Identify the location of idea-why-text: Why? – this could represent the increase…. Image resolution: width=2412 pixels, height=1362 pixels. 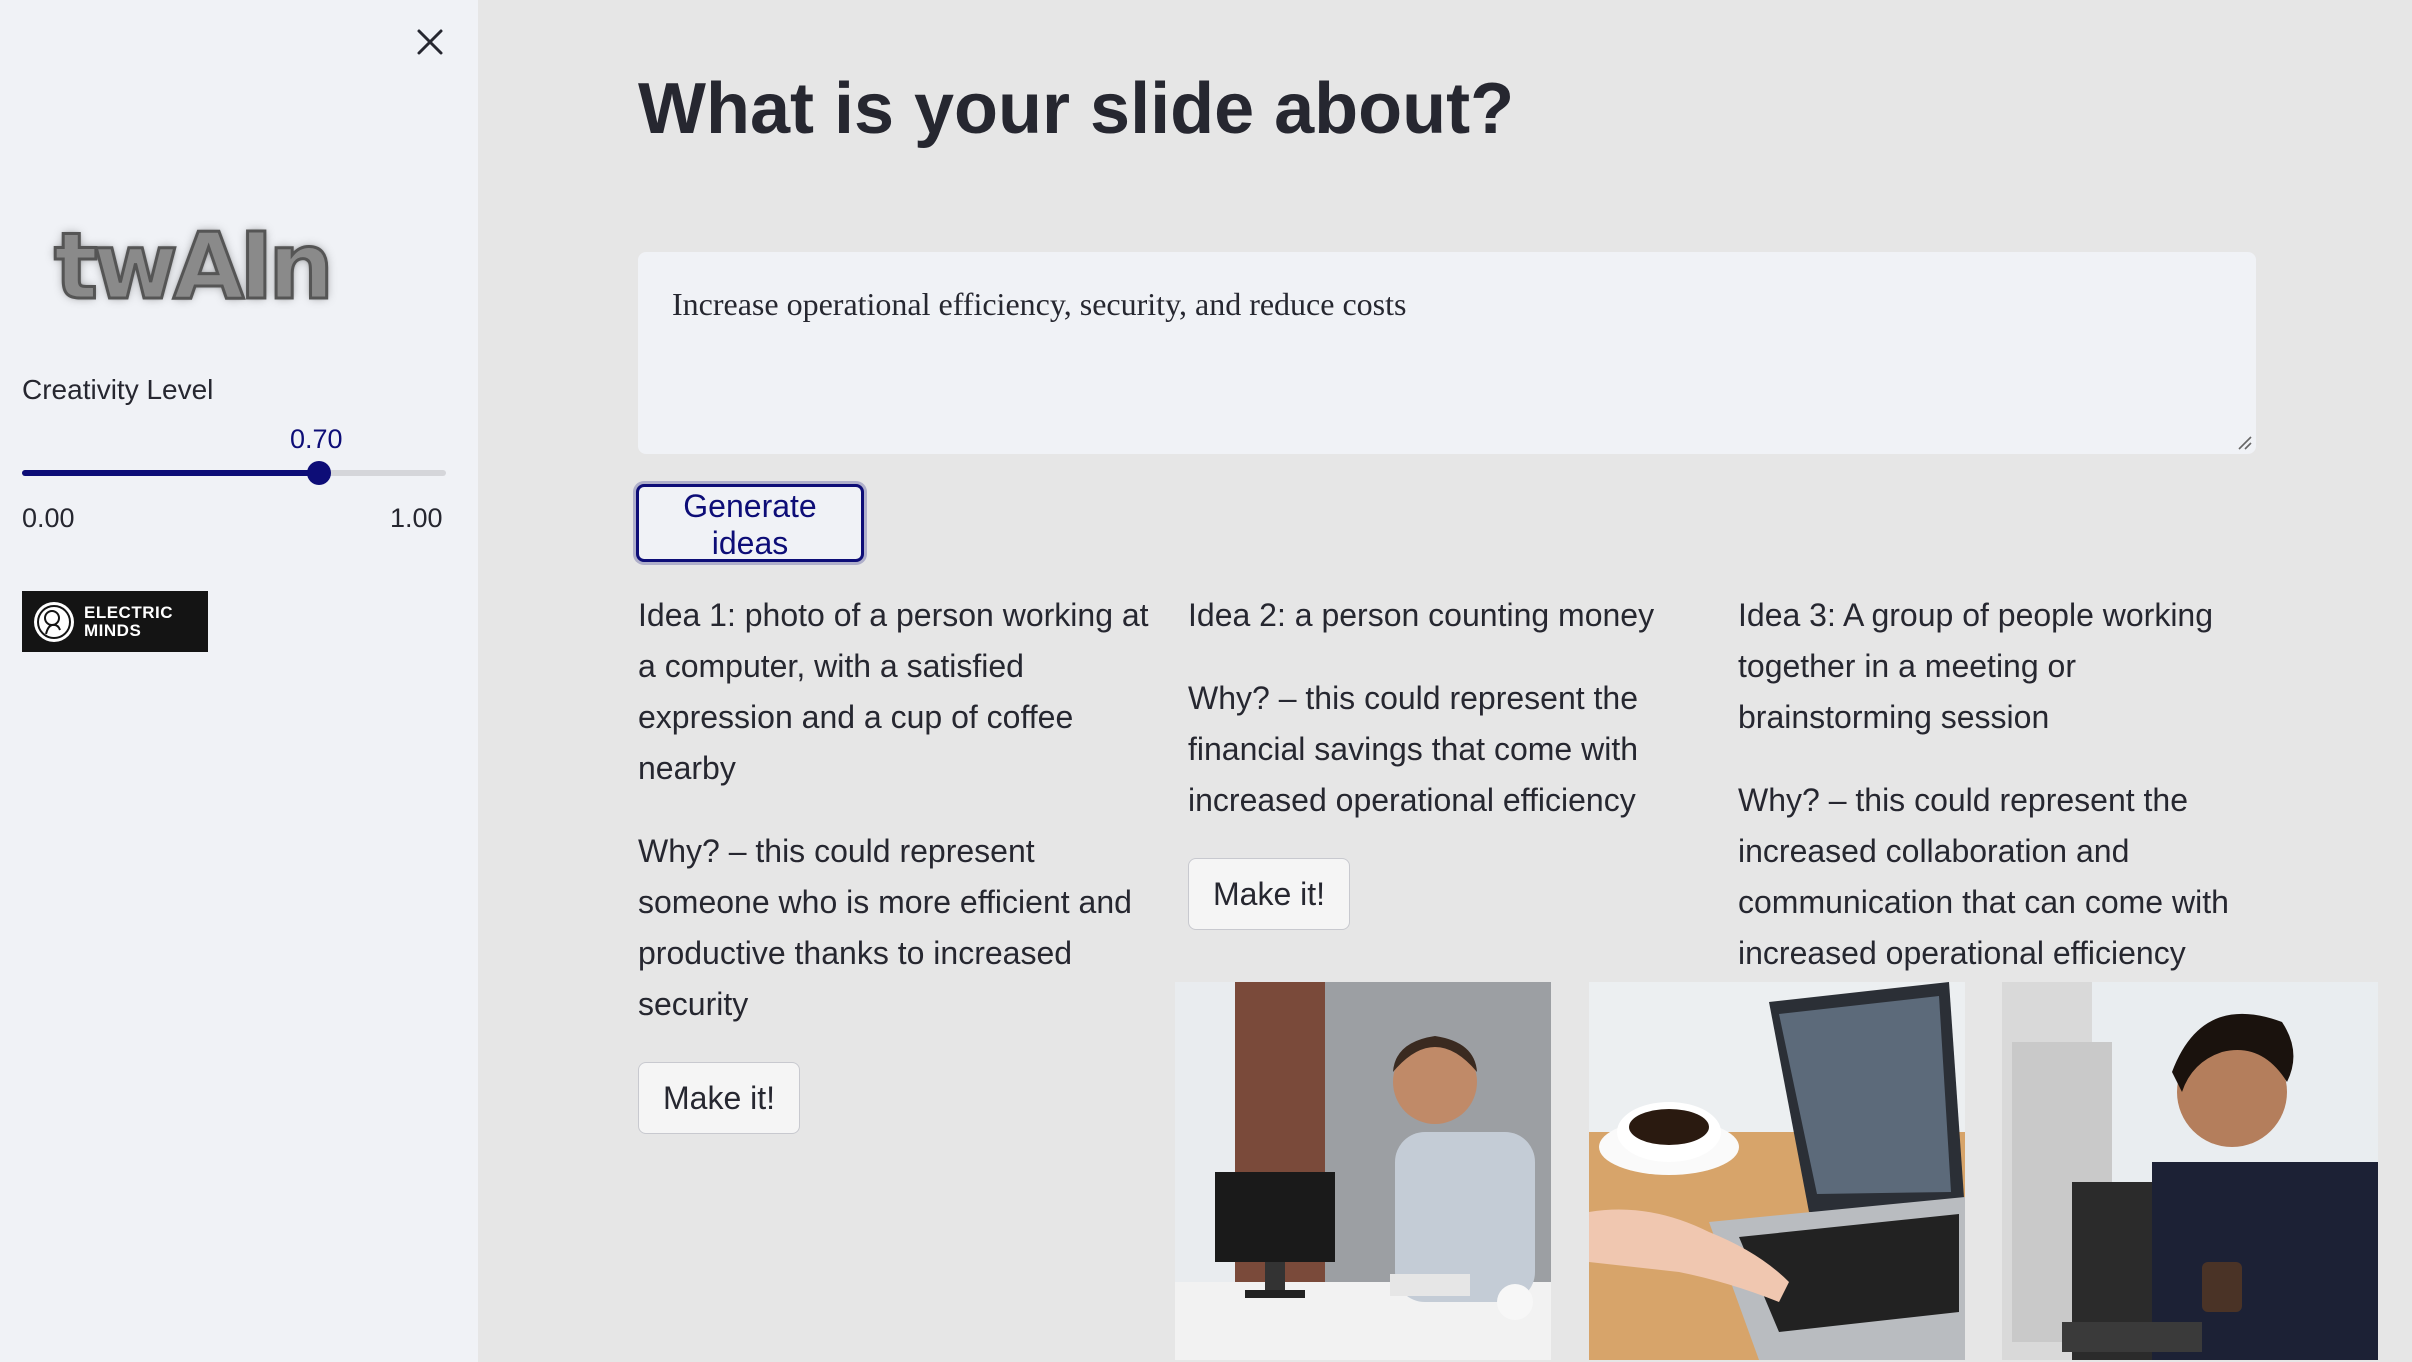
(1983, 876).